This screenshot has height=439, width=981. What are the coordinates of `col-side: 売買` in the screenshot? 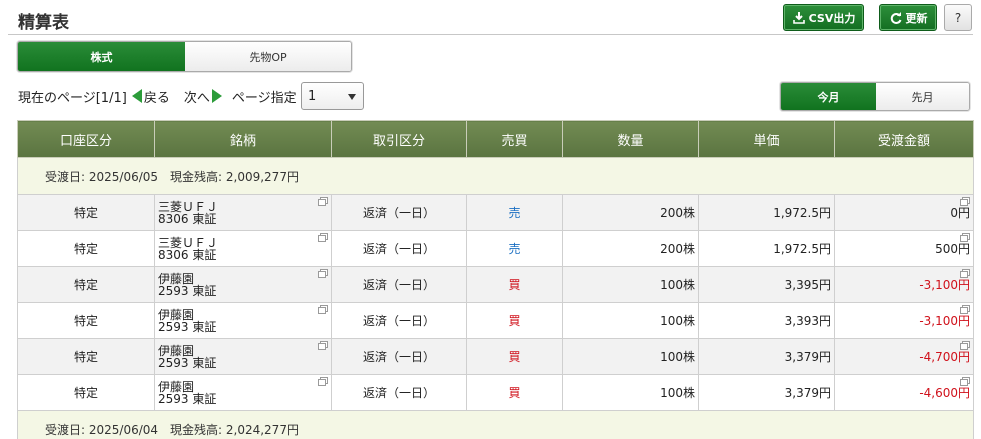 It's located at (514, 139).